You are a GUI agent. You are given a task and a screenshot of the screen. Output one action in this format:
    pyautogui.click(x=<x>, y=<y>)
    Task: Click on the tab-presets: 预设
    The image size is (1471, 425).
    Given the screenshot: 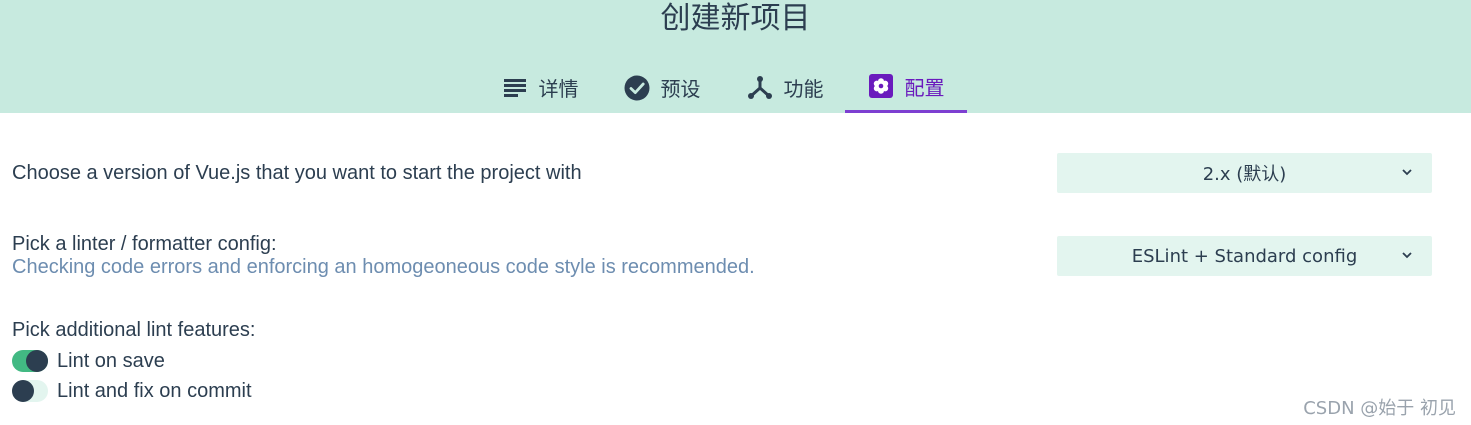 What is the action you would take?
    pyautogui.click(x=662, y=87)
    